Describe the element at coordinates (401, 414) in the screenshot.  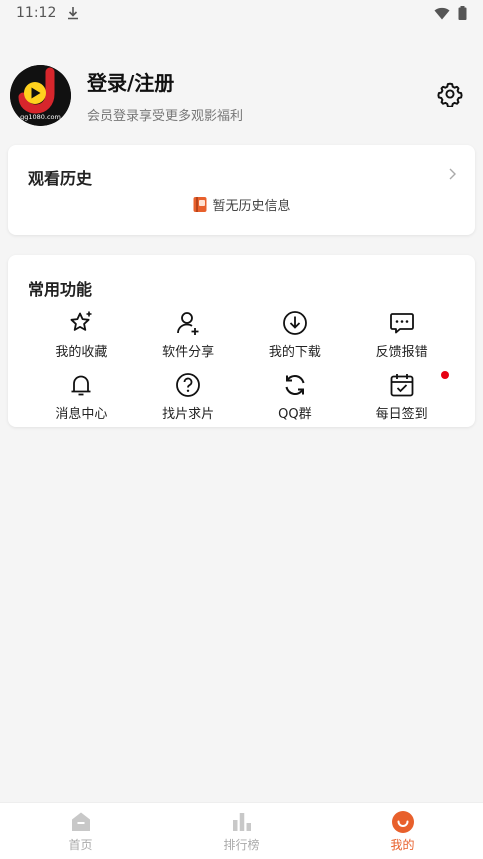
I see `function-label: 每日签到` at that location.